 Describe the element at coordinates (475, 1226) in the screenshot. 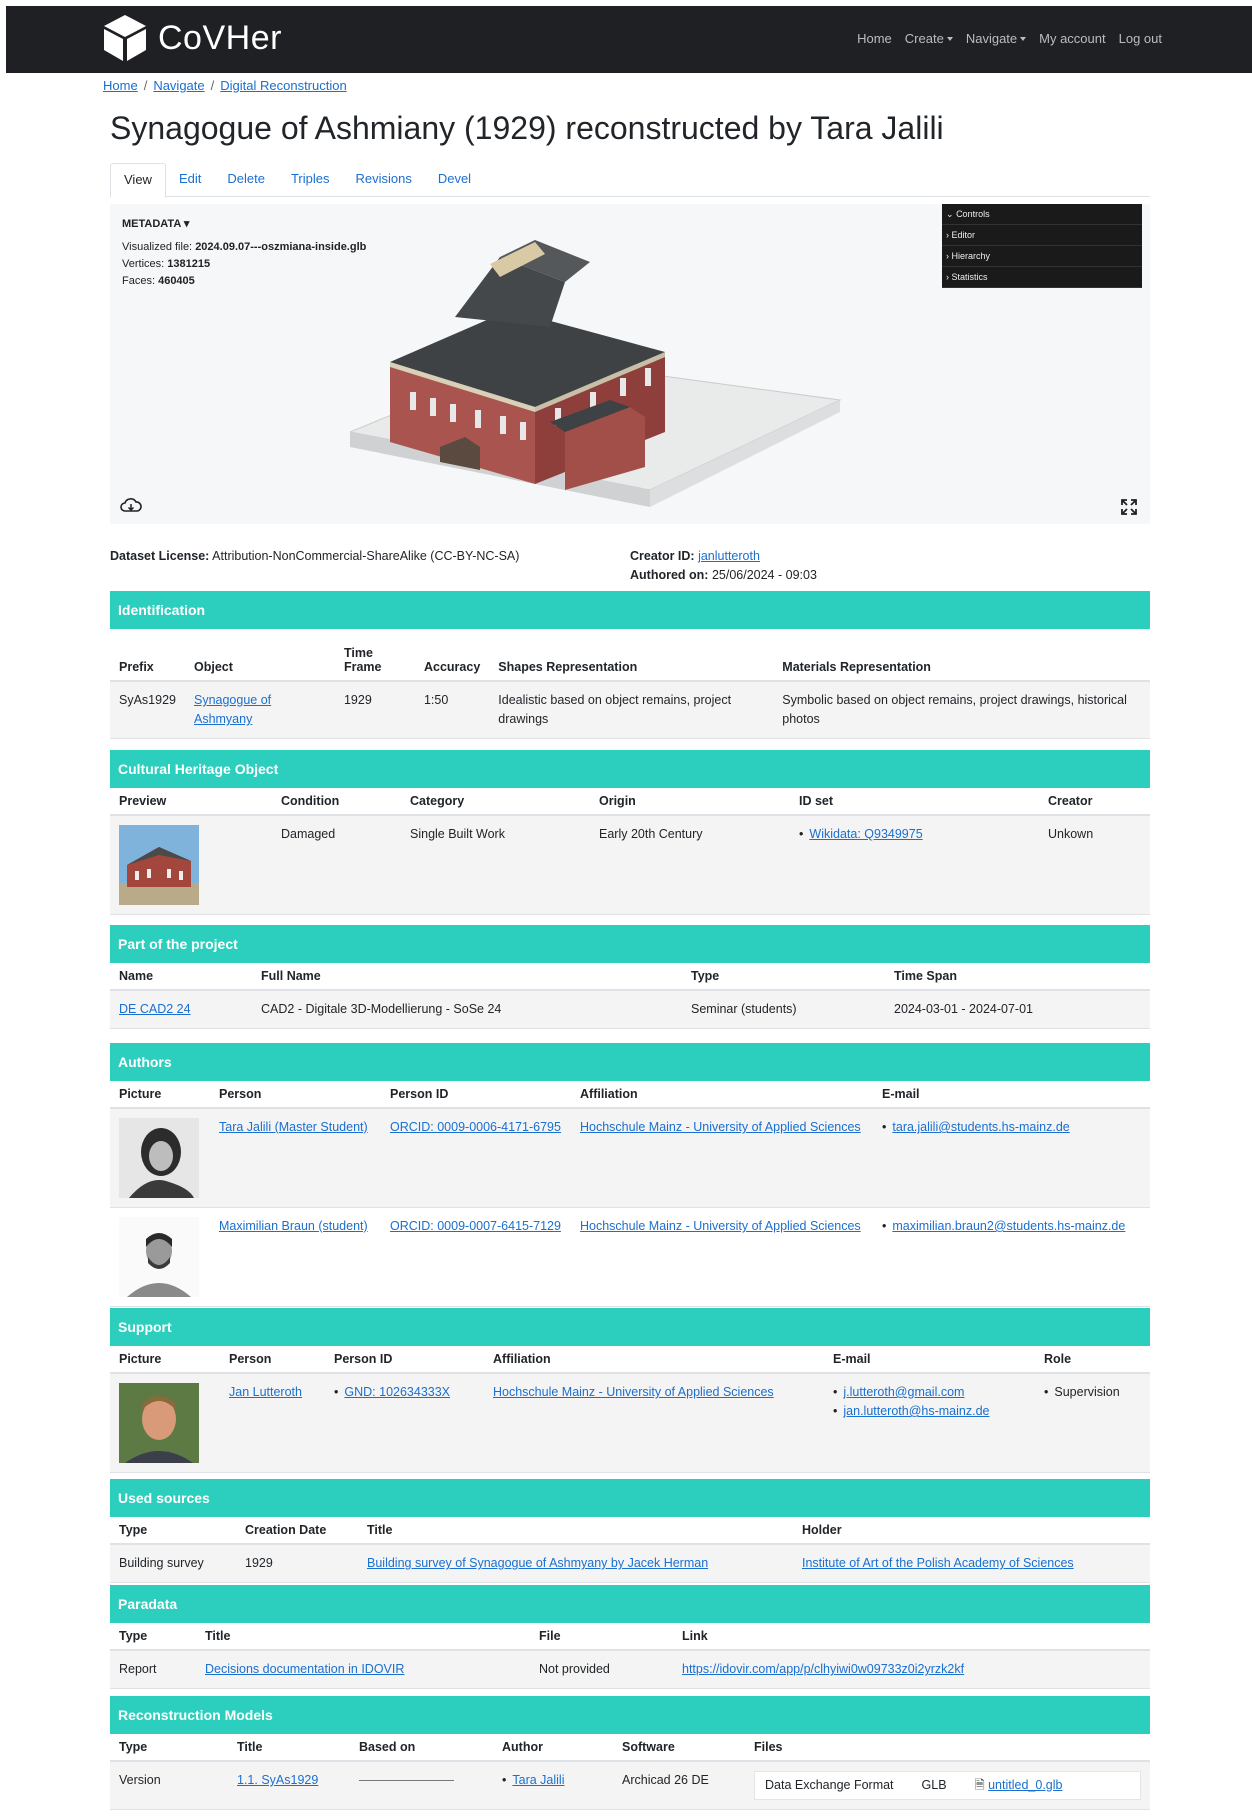

I see `orcid-link: ORCID: 0009-0007-6415-7129` at that location.